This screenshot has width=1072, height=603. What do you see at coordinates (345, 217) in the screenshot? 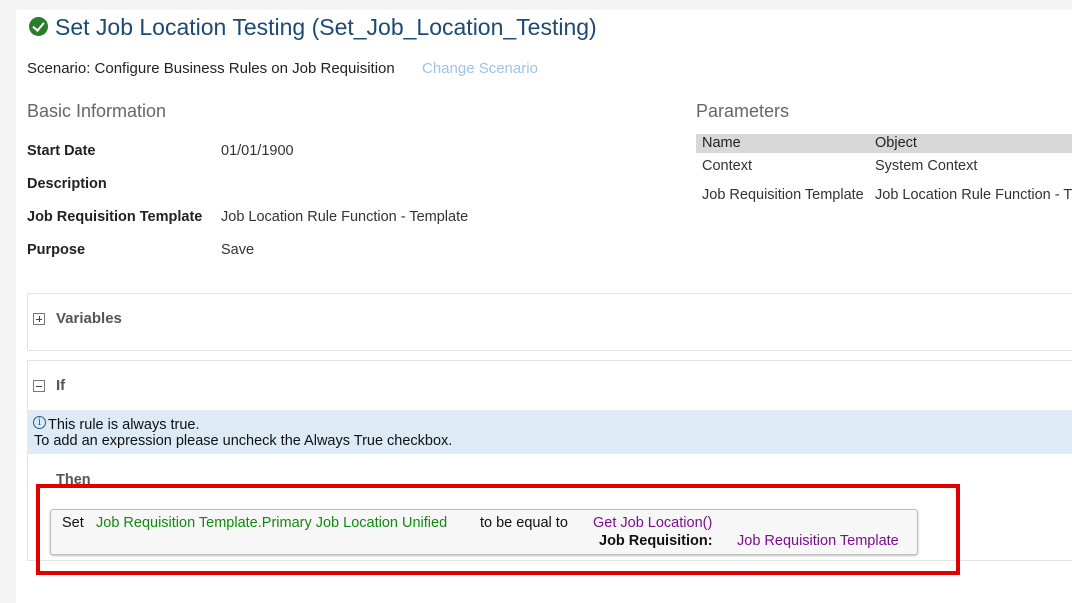
I see `job-requisition-template-value: Job Location Rule Function - Template` at bounding box center [345, 217].